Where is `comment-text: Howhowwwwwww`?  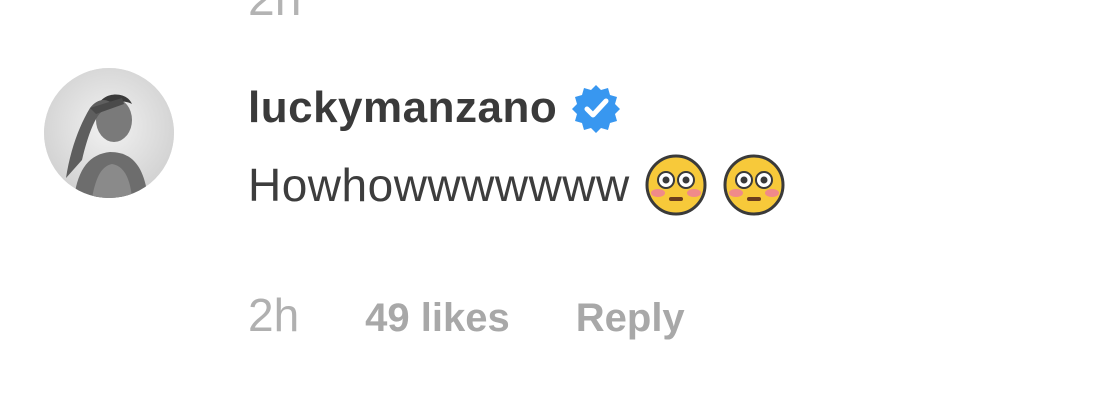
comment-text: Howhowwwwwww is located at coordinates (439, 185).